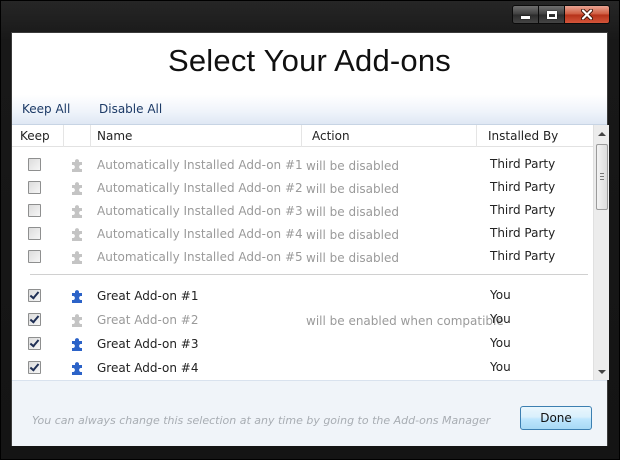 The width and height of the screenshot is (620, 460). What do you see at coordinates (525, 14) in the screenshot?
I see `minimize-button` at bounding box center [525, 14].